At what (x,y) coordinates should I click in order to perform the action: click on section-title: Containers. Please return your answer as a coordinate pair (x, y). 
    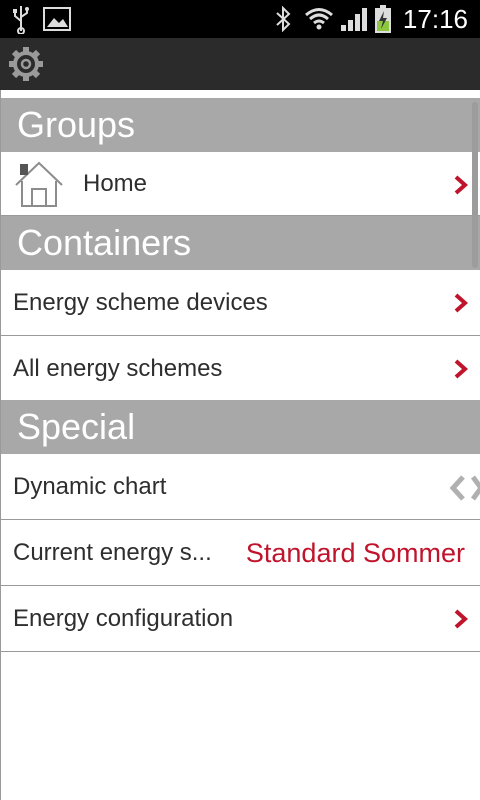
    Looking at the image, I should click on (104, 242).